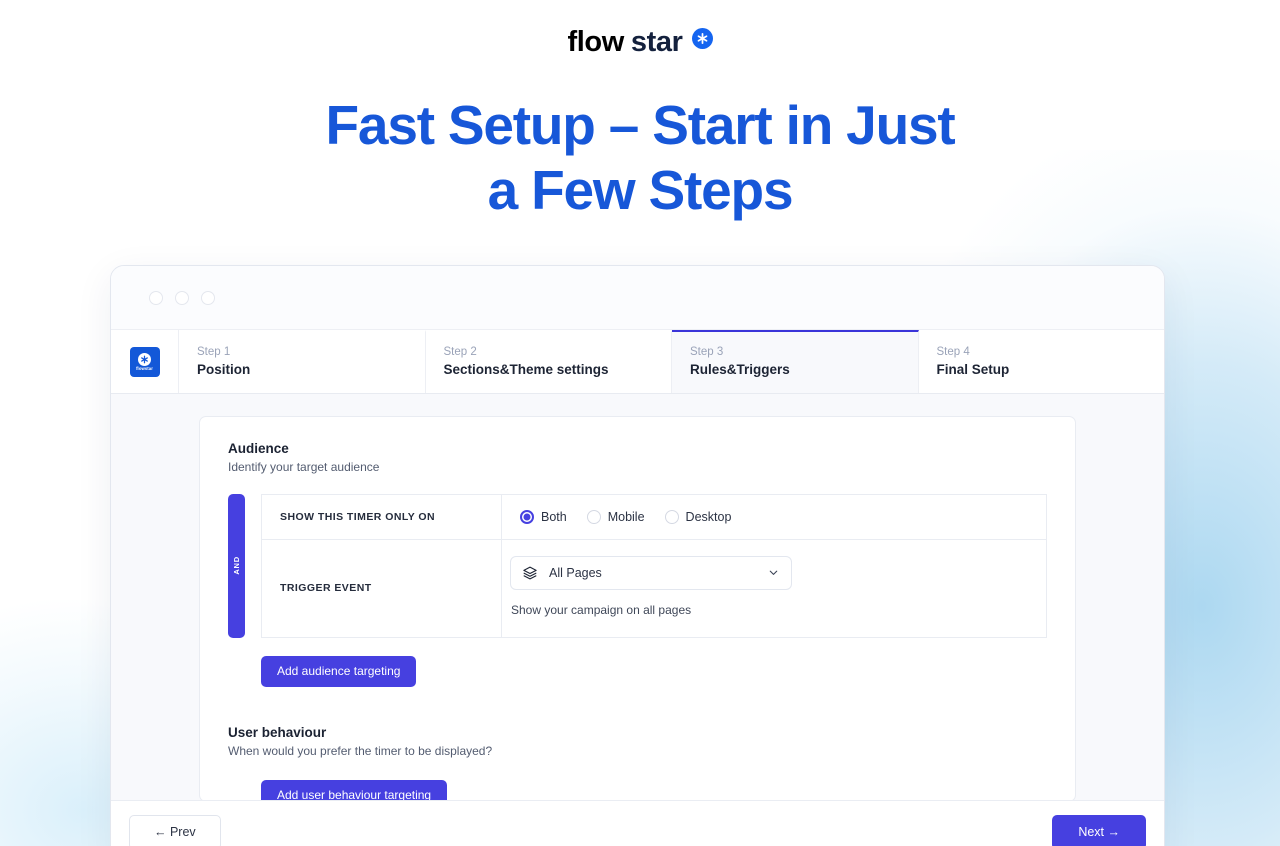 The width and height of the screenshot is (1280, 846). Describe the element at coordinates (651, 572) in the screenshot. I see `trigger-event-select: All Pages` at that location.